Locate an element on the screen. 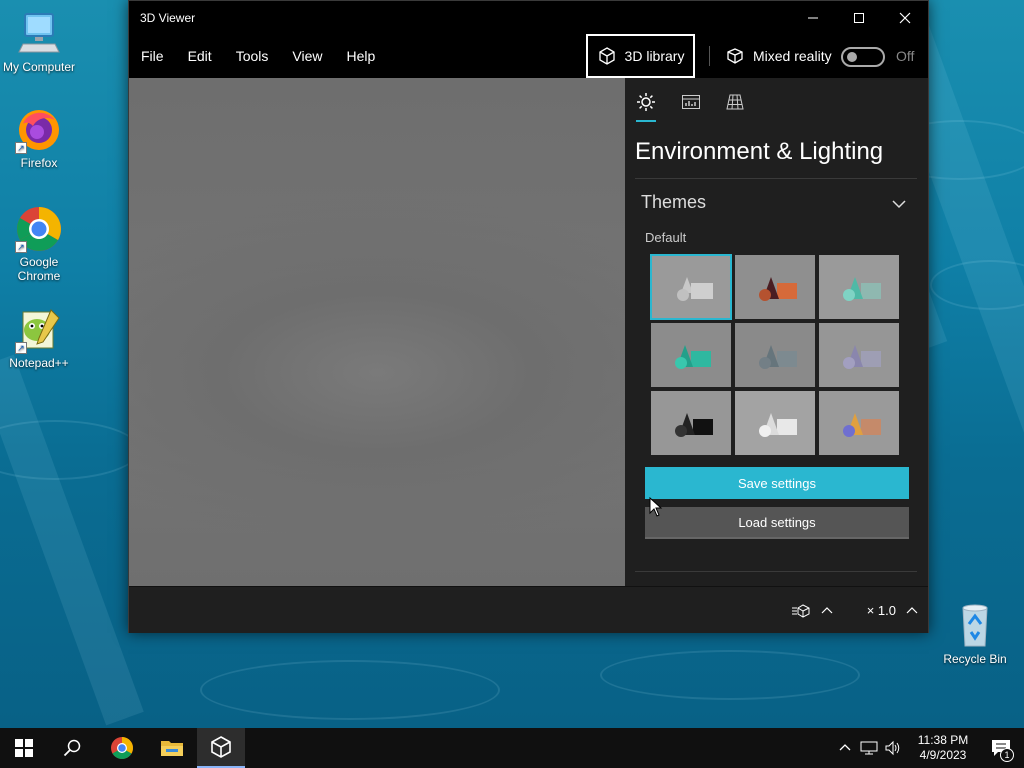  system-tray: 11:38 PM 4/9/2023 1 is located at coordinates (931, 748).